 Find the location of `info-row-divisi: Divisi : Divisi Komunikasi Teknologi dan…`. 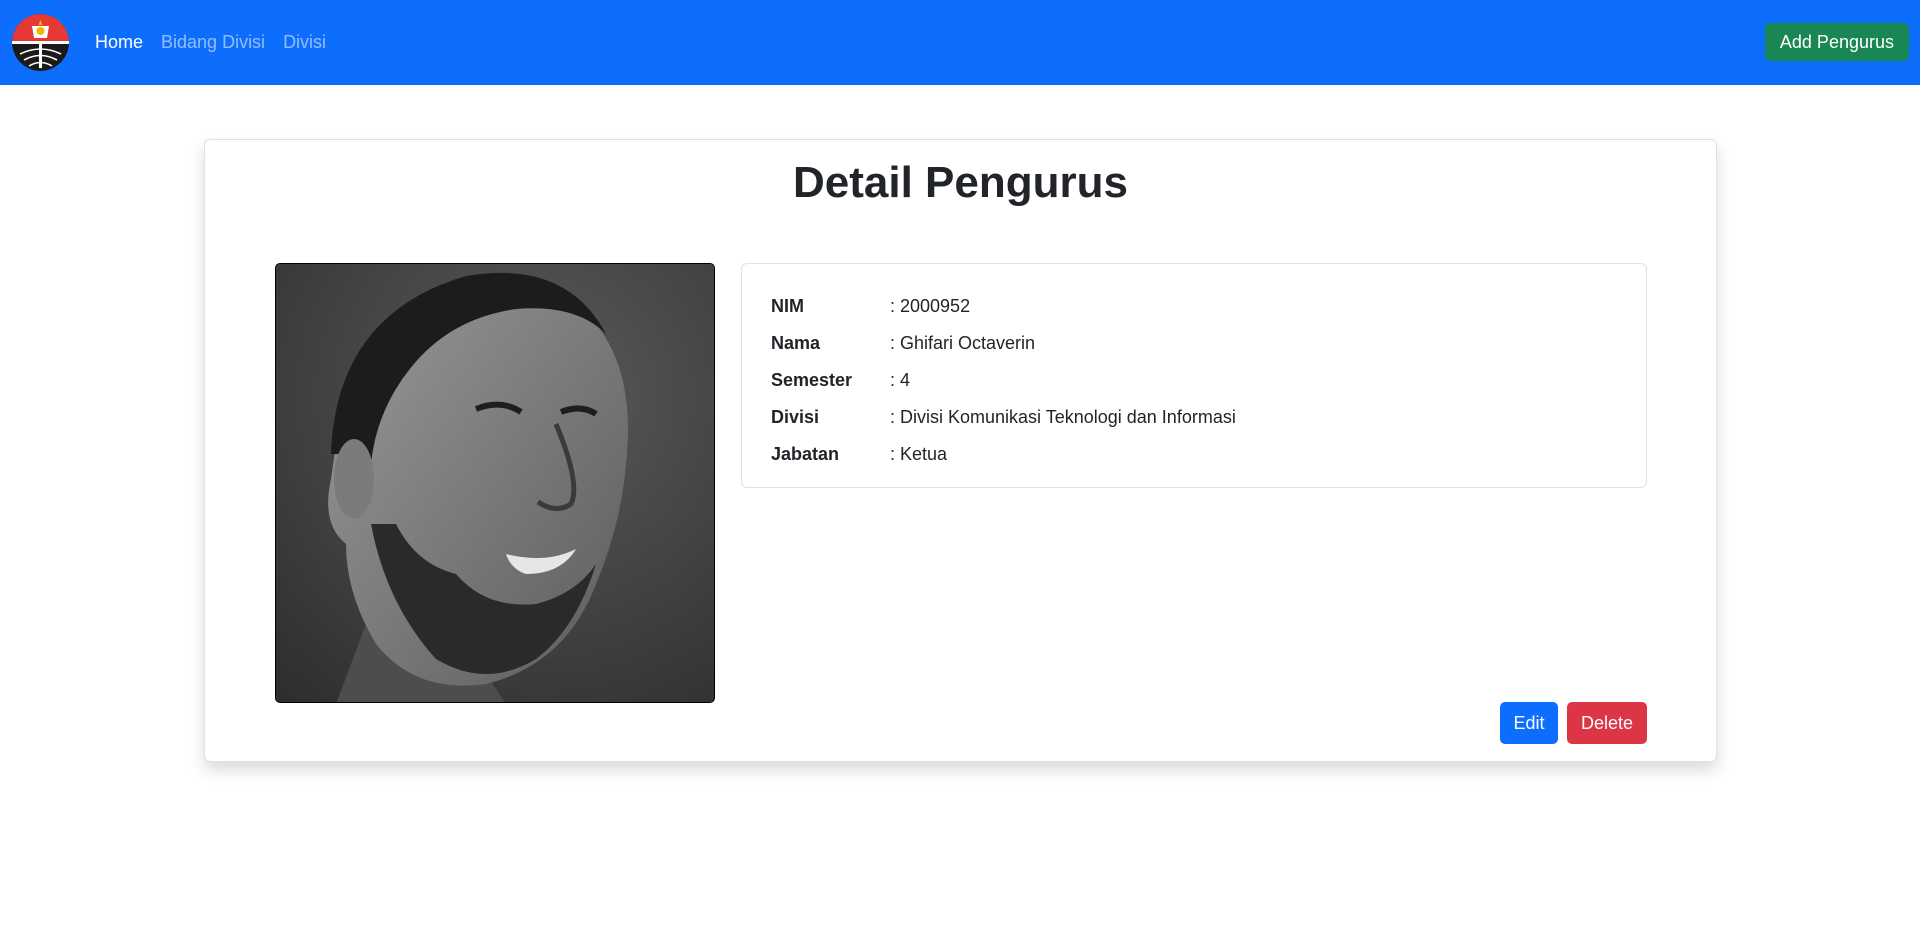

info-row-divisi: Divisi : Divisi Komunikasi Teknologi dan… is located at coordinates (1194, 417).